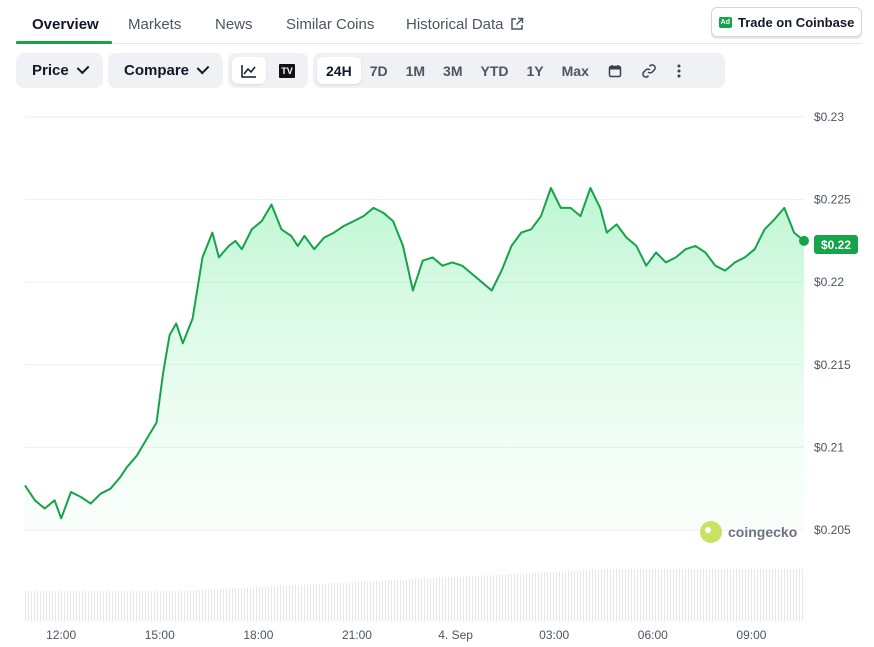  I want to click on trade-on-coinbase-button: Ad Trade on Coinbase, so click(786, 22).